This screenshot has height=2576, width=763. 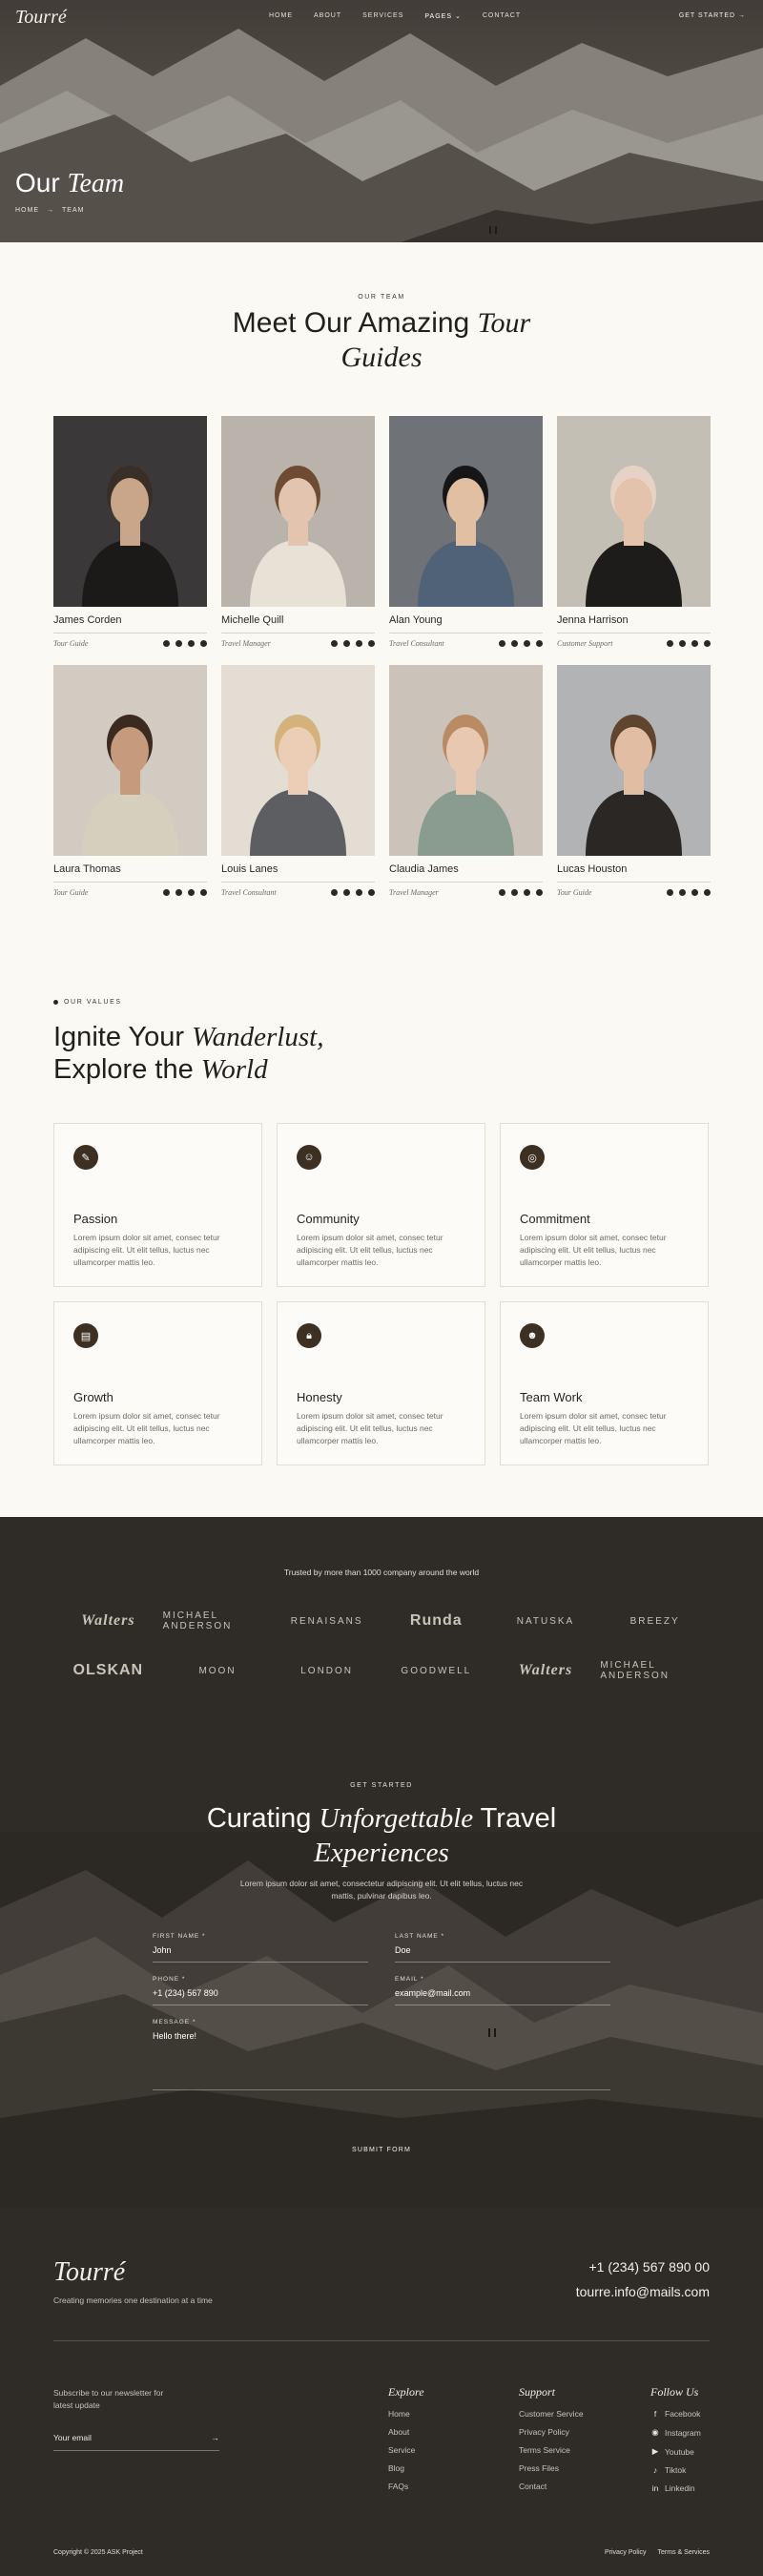 I want to click on values-title-line1-plain: Ignite Your, so click(x=119, y=1037).